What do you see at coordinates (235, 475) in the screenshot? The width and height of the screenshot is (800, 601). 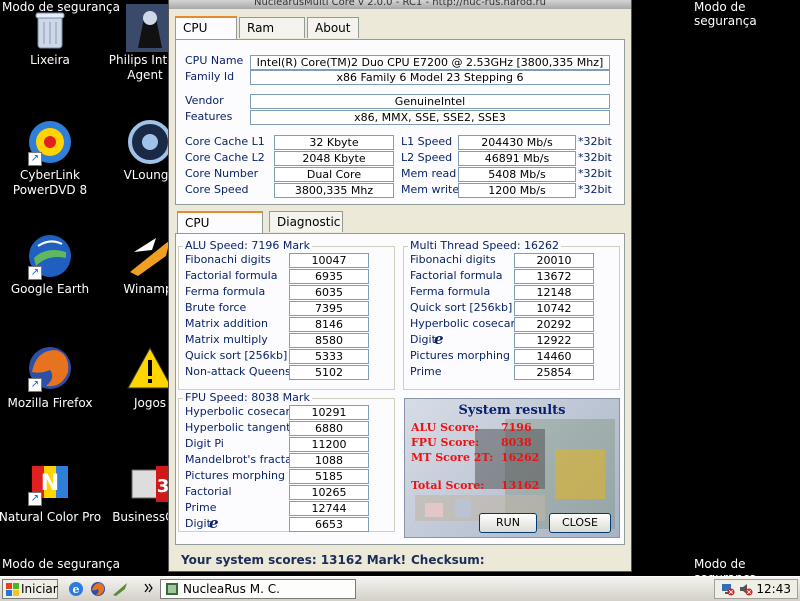 I see `benchmark-row-label: Pictures morphing` at bounding box center [235, 475].